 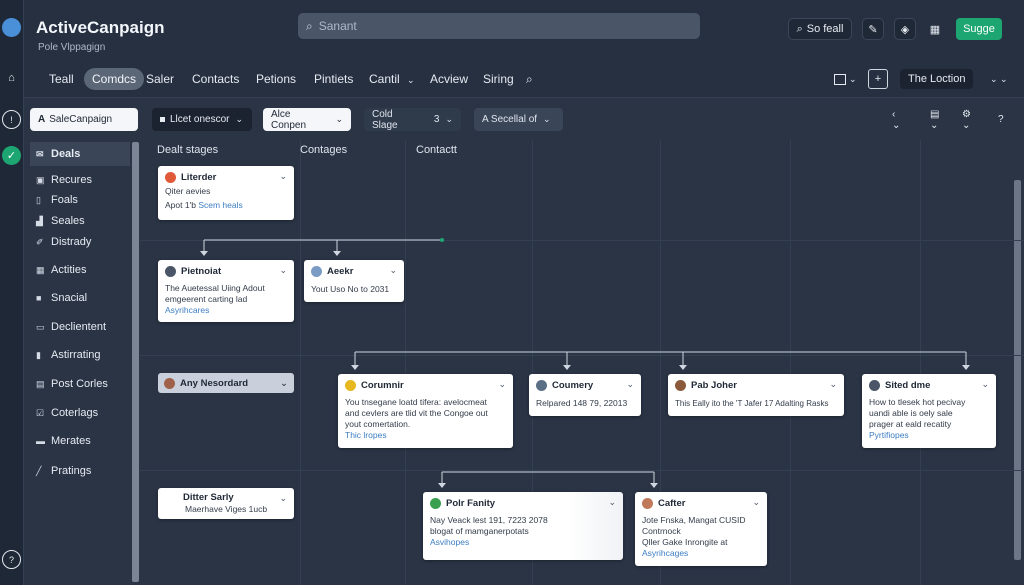 I want to click on sidebar-item-label: Merates, so click(x=71, y=441).